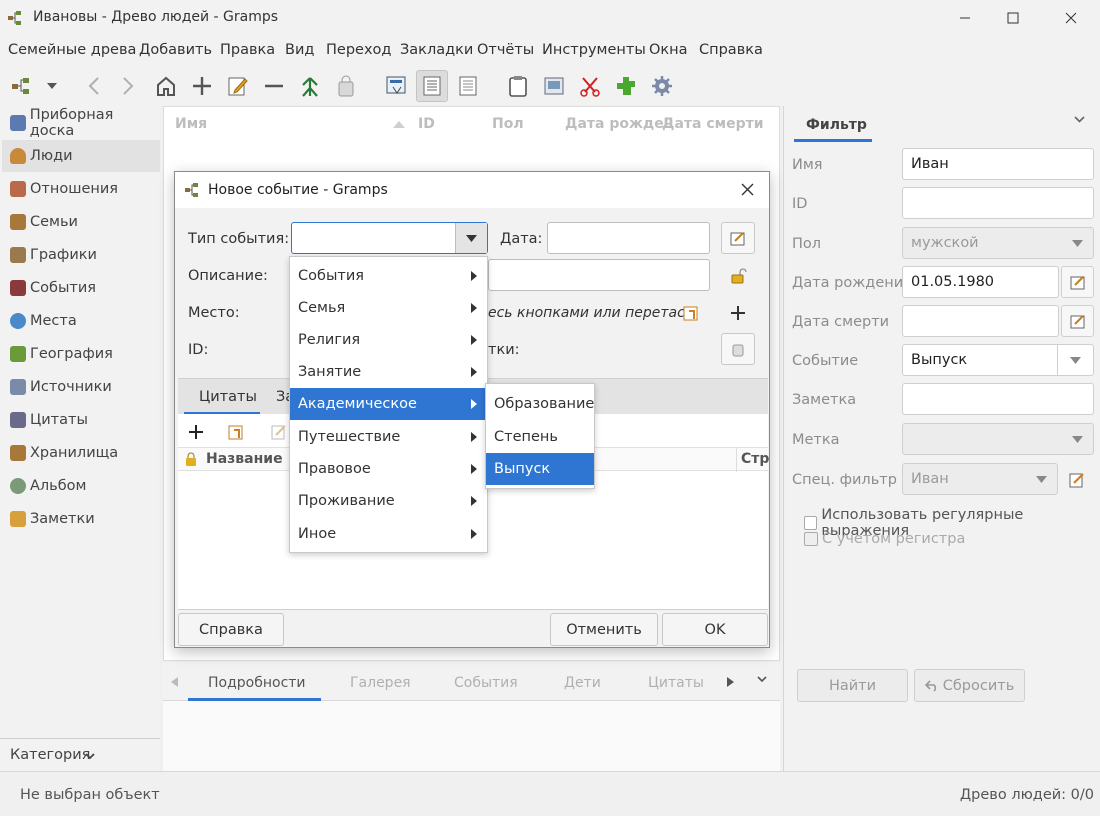 This screenshot has width=1100, height=816. I want to click on gear-icon, so click(662, 86).